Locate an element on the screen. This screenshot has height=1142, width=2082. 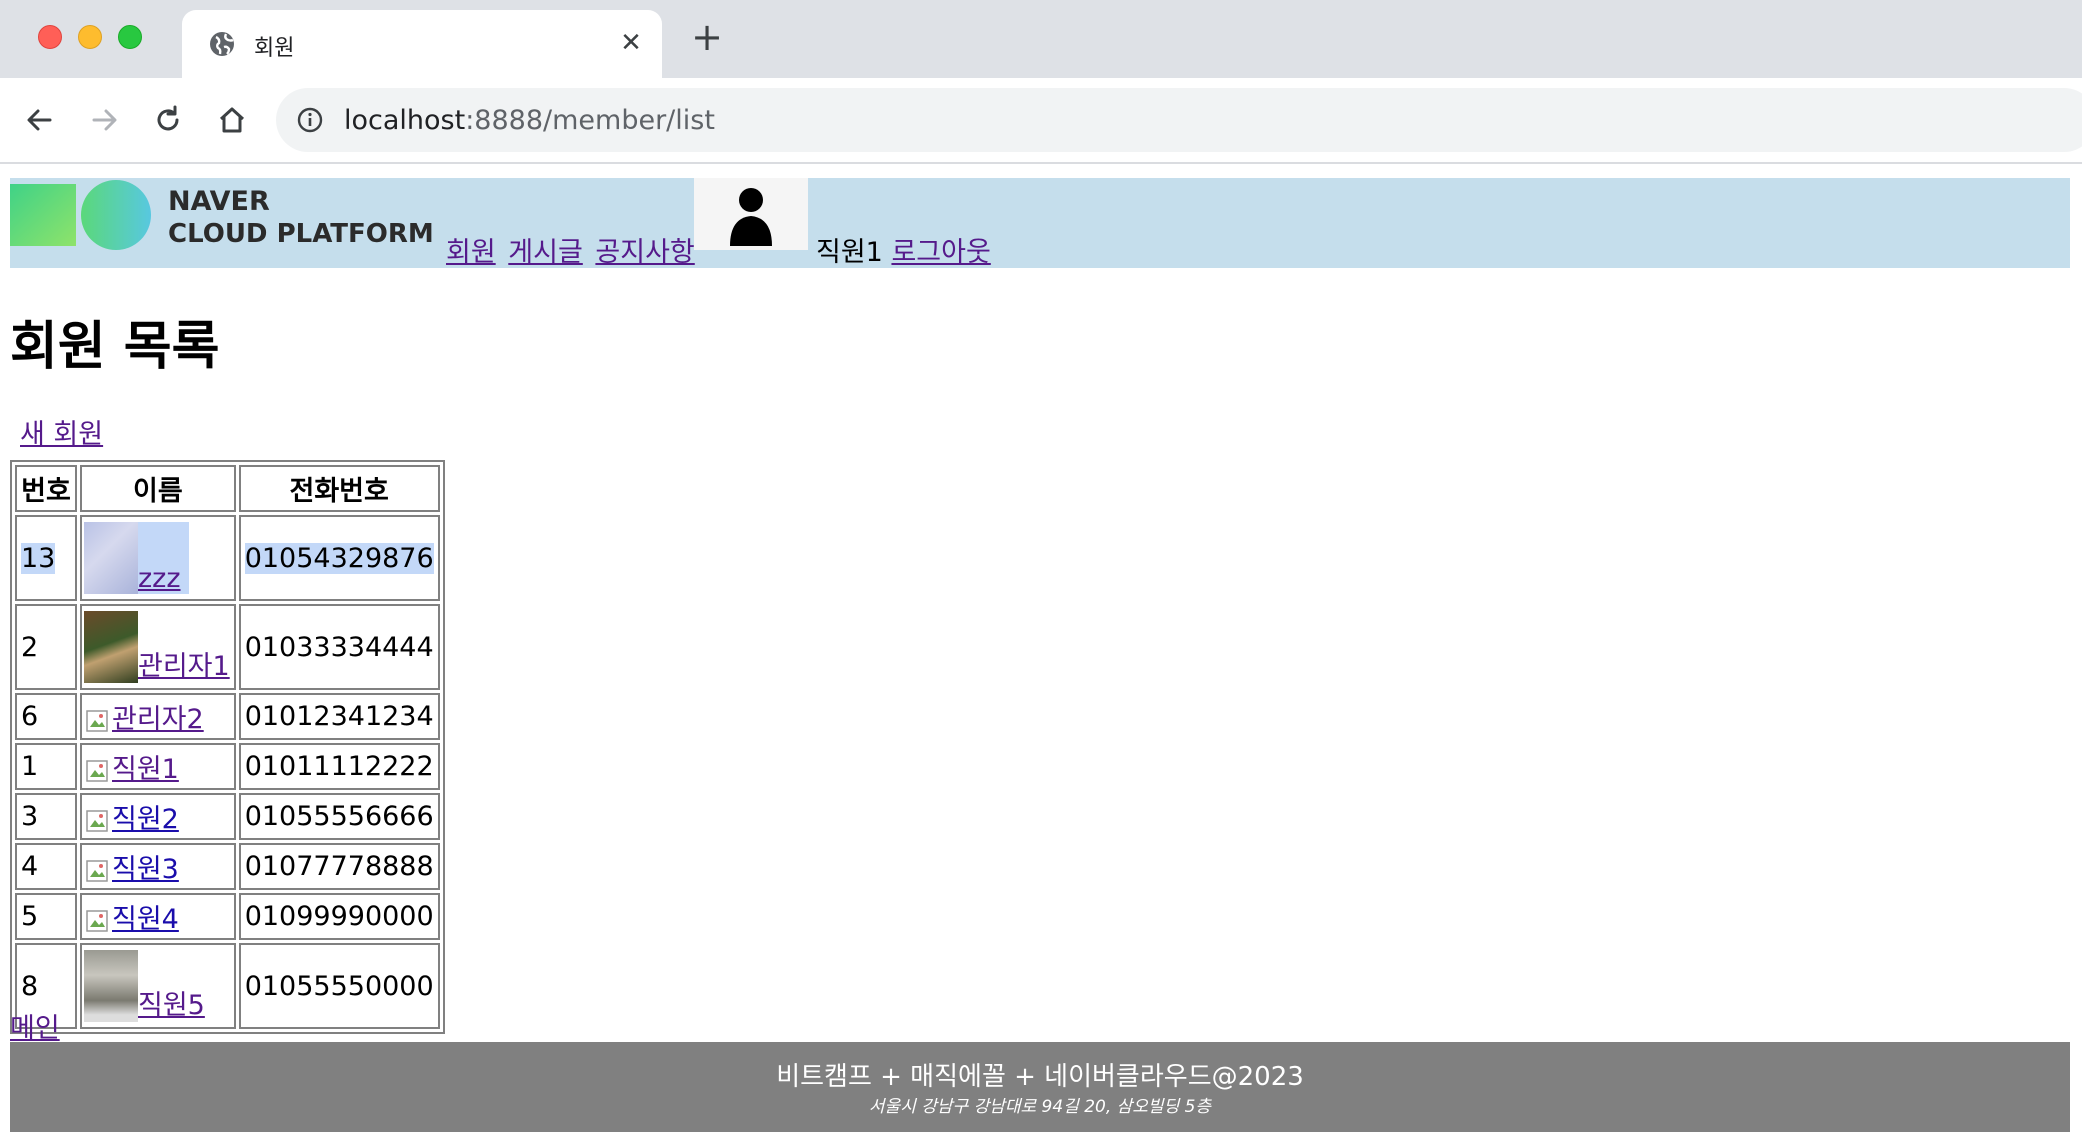
globe-icon is located at coordinates (222, 44).